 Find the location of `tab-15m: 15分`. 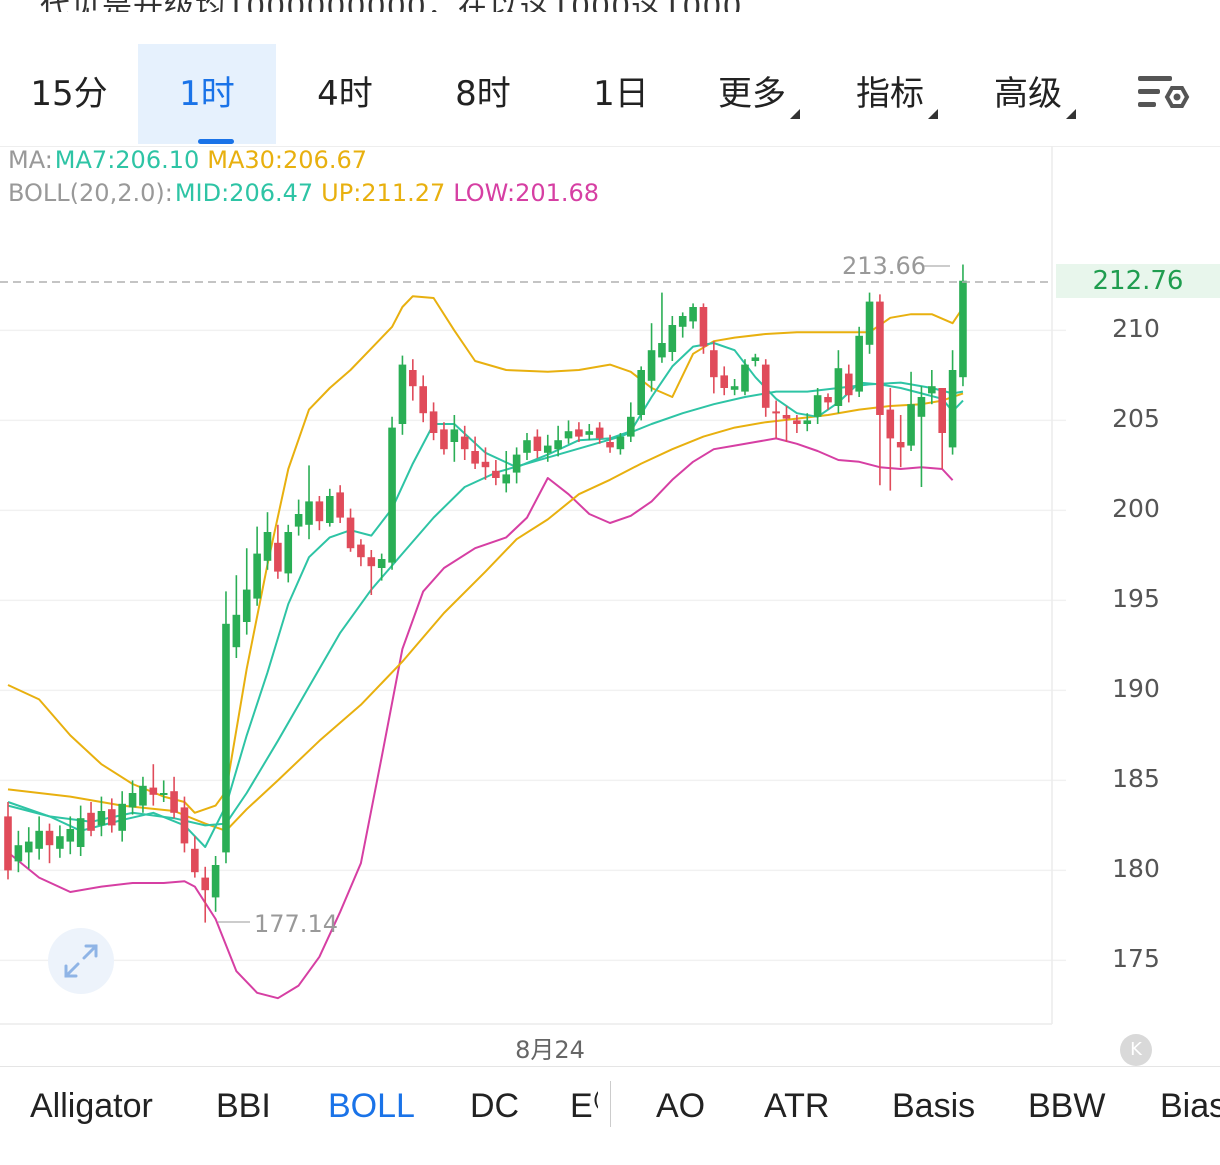

tab-15m: 15分 is located at coordinates (69, 94).